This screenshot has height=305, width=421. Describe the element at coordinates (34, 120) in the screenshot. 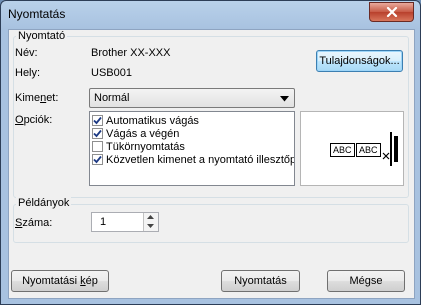

I see `options-label: Opciók:` at that location.